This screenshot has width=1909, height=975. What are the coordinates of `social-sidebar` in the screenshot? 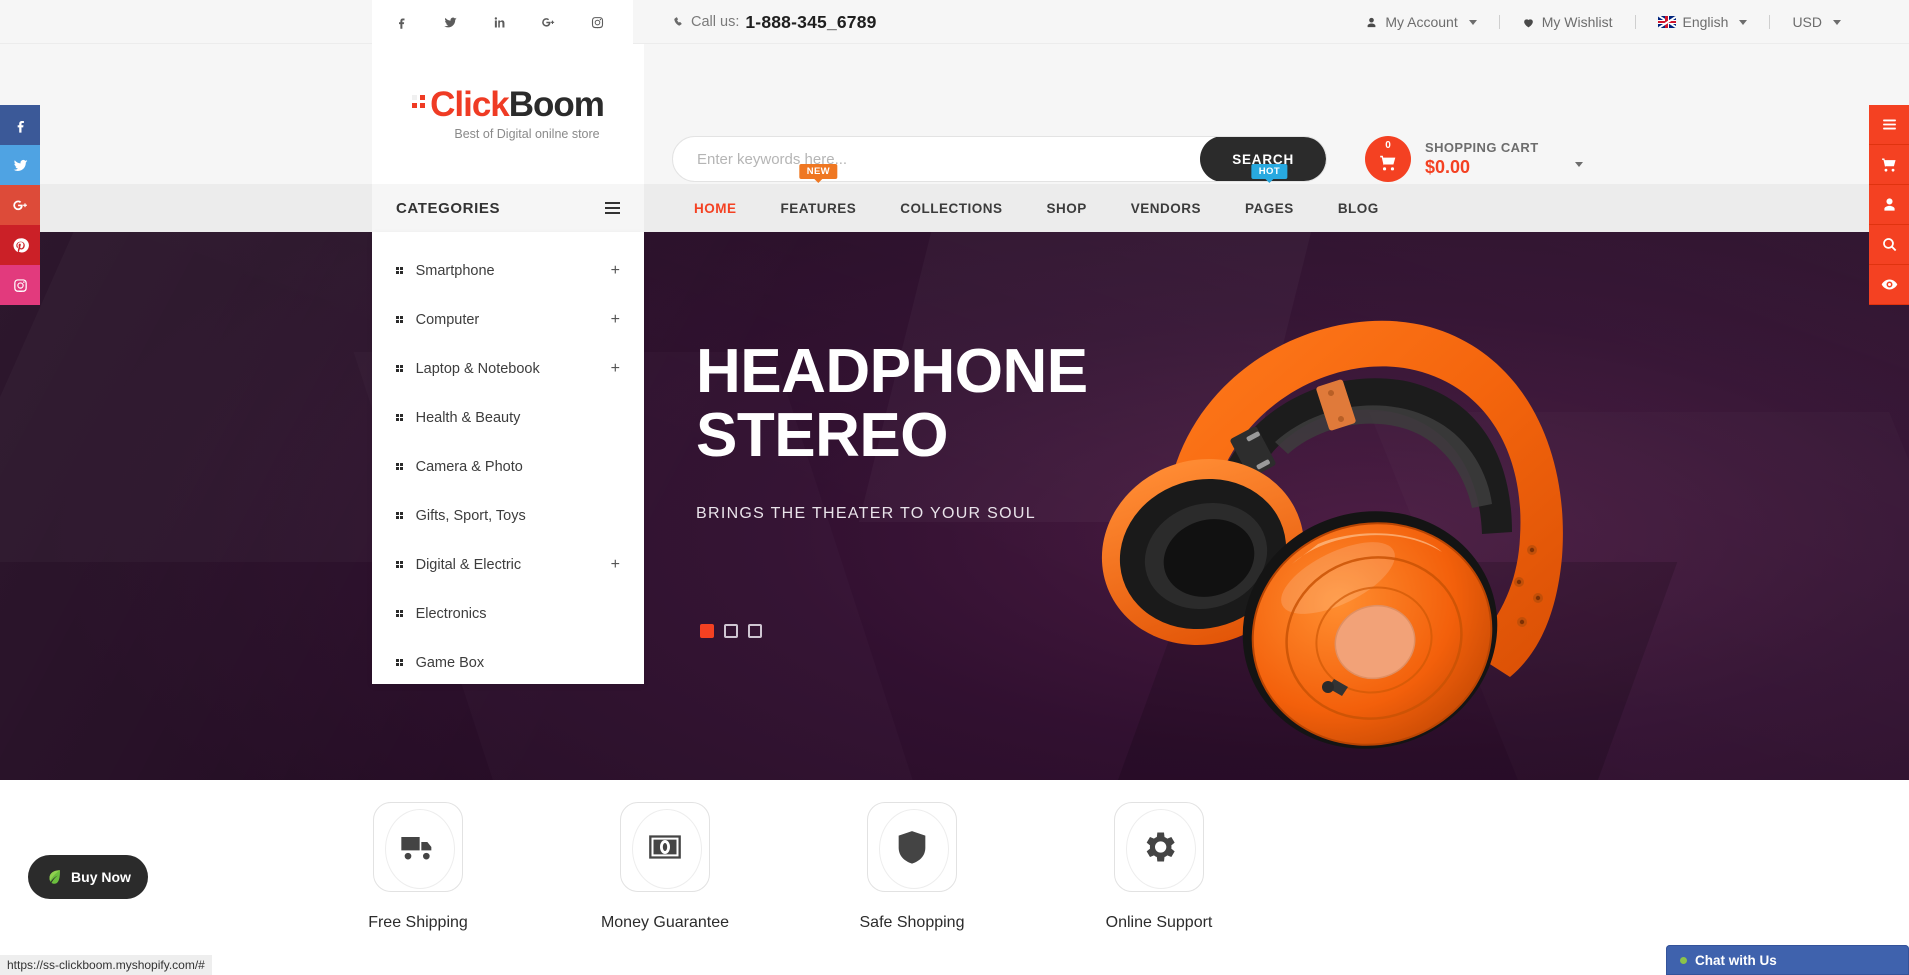 It's located at (20, 205).